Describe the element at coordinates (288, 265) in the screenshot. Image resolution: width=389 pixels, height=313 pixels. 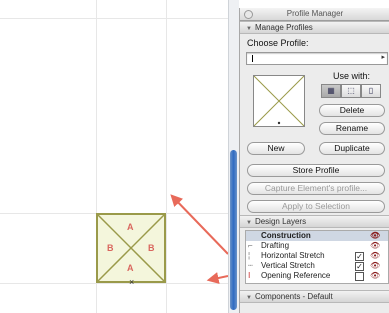
I see `layer-name: Vertical Stretch` at that location.